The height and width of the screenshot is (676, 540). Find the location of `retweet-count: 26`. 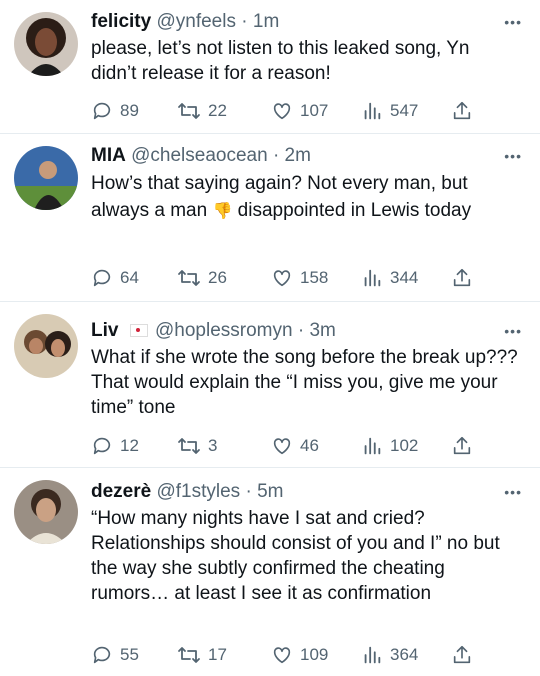

retweet-count: 26 is located at coordinates (217, 277).